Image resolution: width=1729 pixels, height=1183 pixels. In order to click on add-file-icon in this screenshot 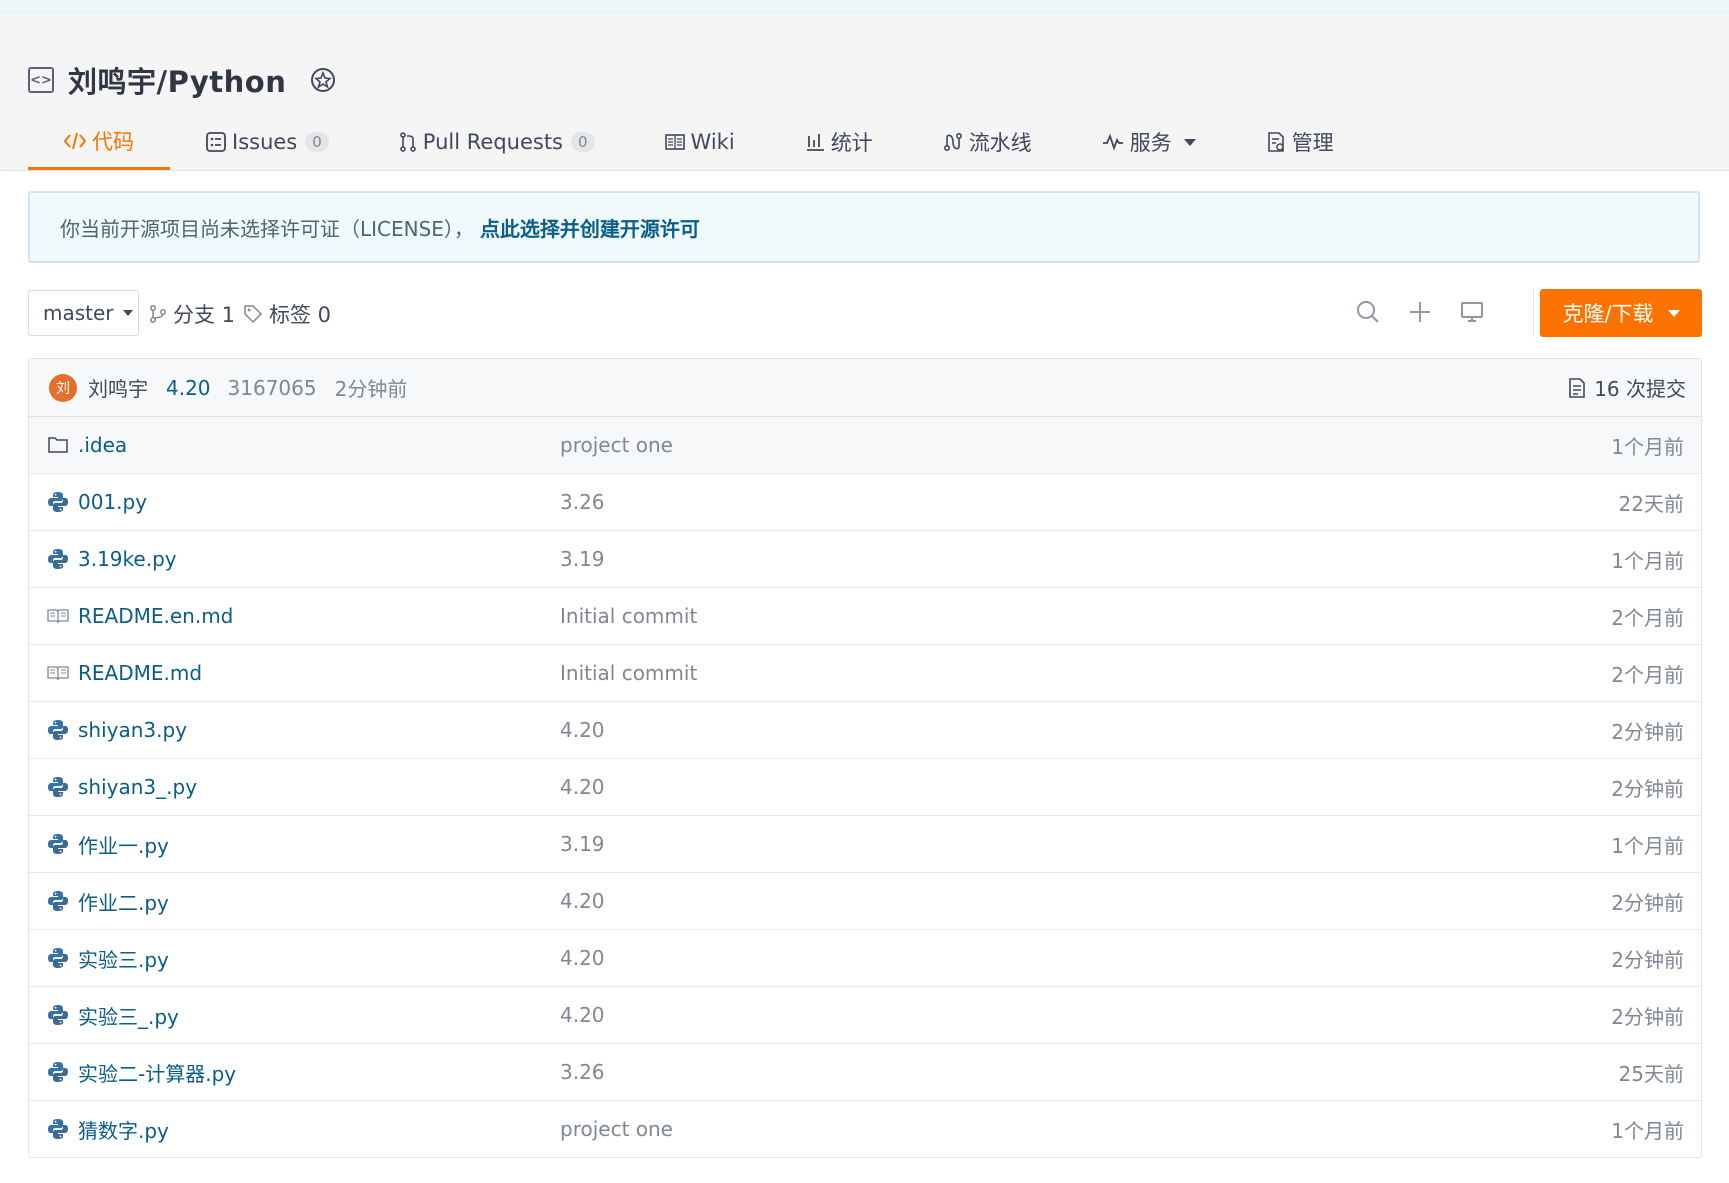, I will do `click(1420, 312)`.